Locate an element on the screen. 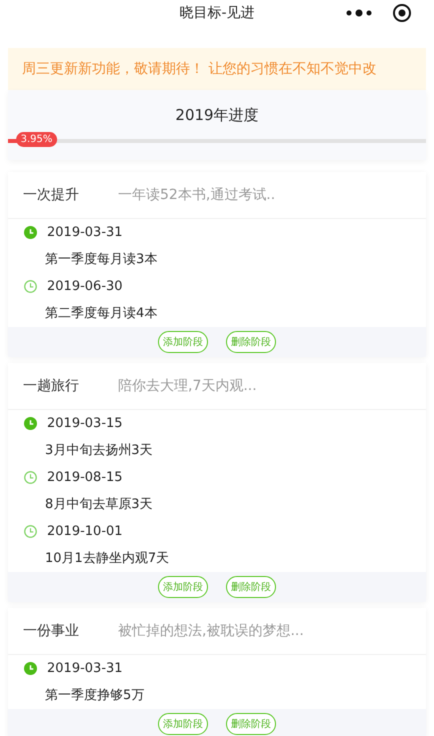 This screenshot has width=434, height=736. stage-description: 3月中旬去扬州3天 is located at coordinates (99, 451).